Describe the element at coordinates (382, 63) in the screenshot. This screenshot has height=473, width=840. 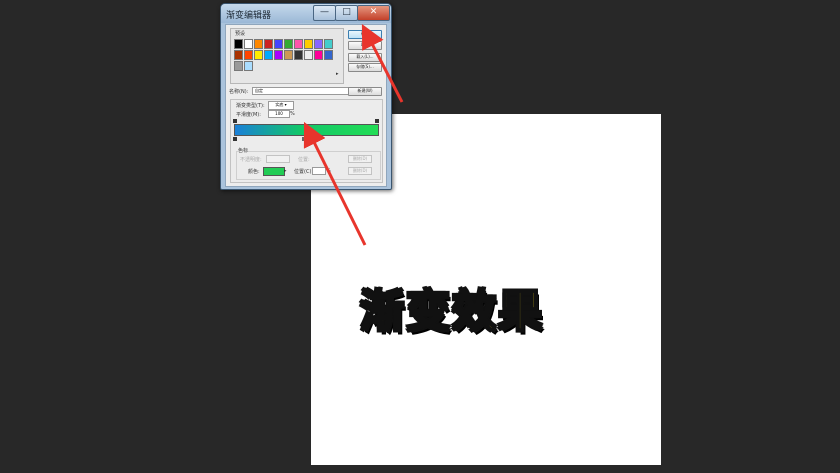
I see `arrow-to-ok-button` at that location.